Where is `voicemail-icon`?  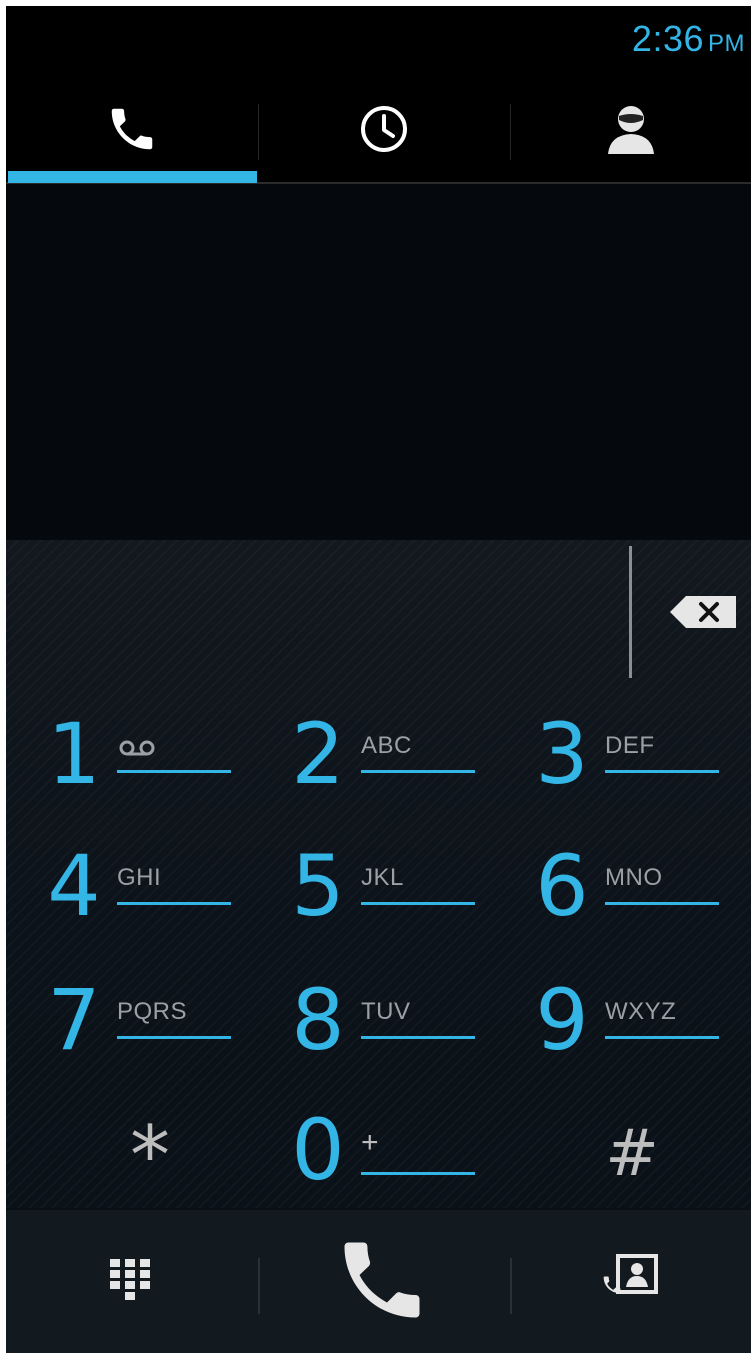
voicemail-icon is located at coordinates (137, 750).